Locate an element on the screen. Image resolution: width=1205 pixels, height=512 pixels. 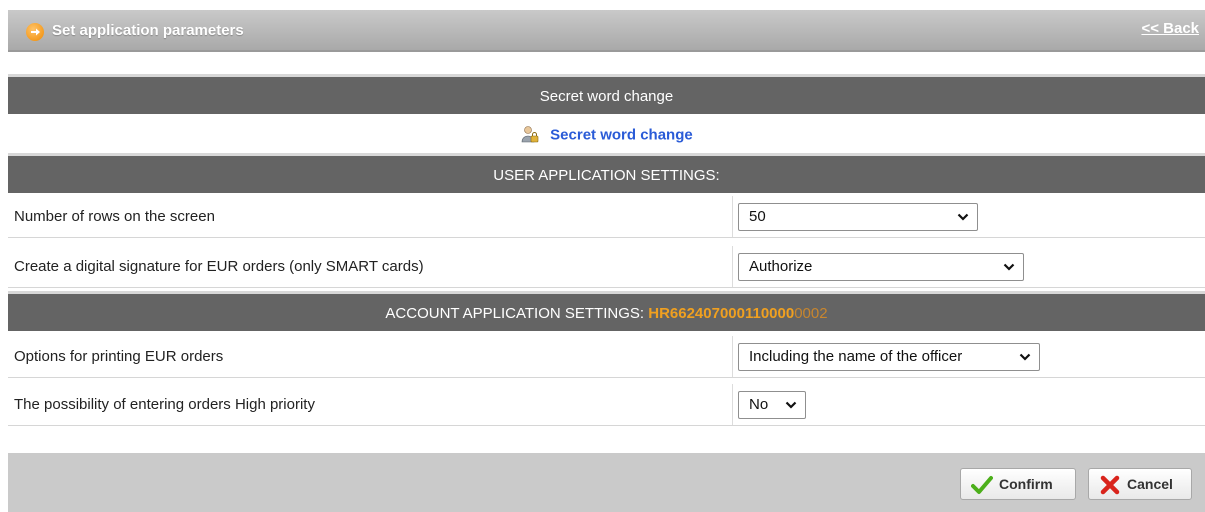
section-header-user-settings: USER APPLICATION SETTINGS: is located at coordinates (606, 173).